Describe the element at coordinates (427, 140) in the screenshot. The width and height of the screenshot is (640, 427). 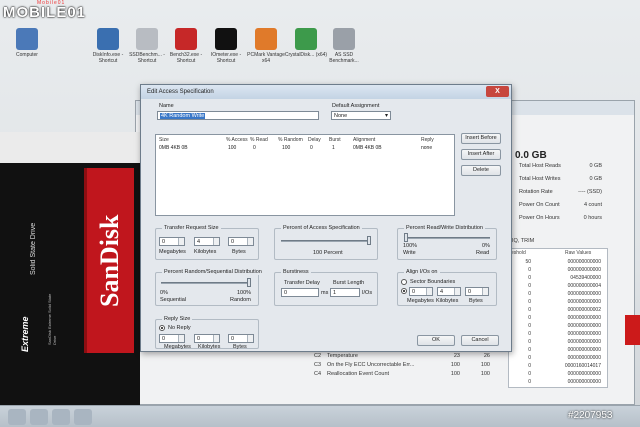
I see `column-header: Reply` at that location.